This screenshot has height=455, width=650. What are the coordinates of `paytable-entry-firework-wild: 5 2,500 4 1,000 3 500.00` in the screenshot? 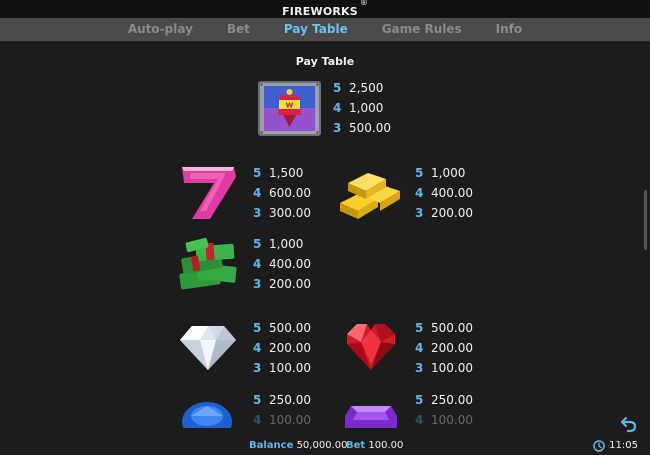 It's located at (362, 108).